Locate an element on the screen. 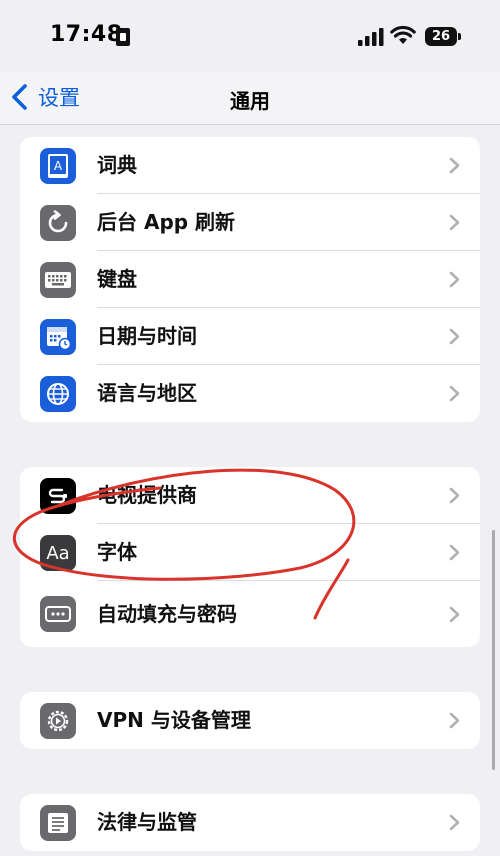 The width and height of the screenshot is (500, 856). row-label: 自动填充与密码 is located at coordinates (167, 614).